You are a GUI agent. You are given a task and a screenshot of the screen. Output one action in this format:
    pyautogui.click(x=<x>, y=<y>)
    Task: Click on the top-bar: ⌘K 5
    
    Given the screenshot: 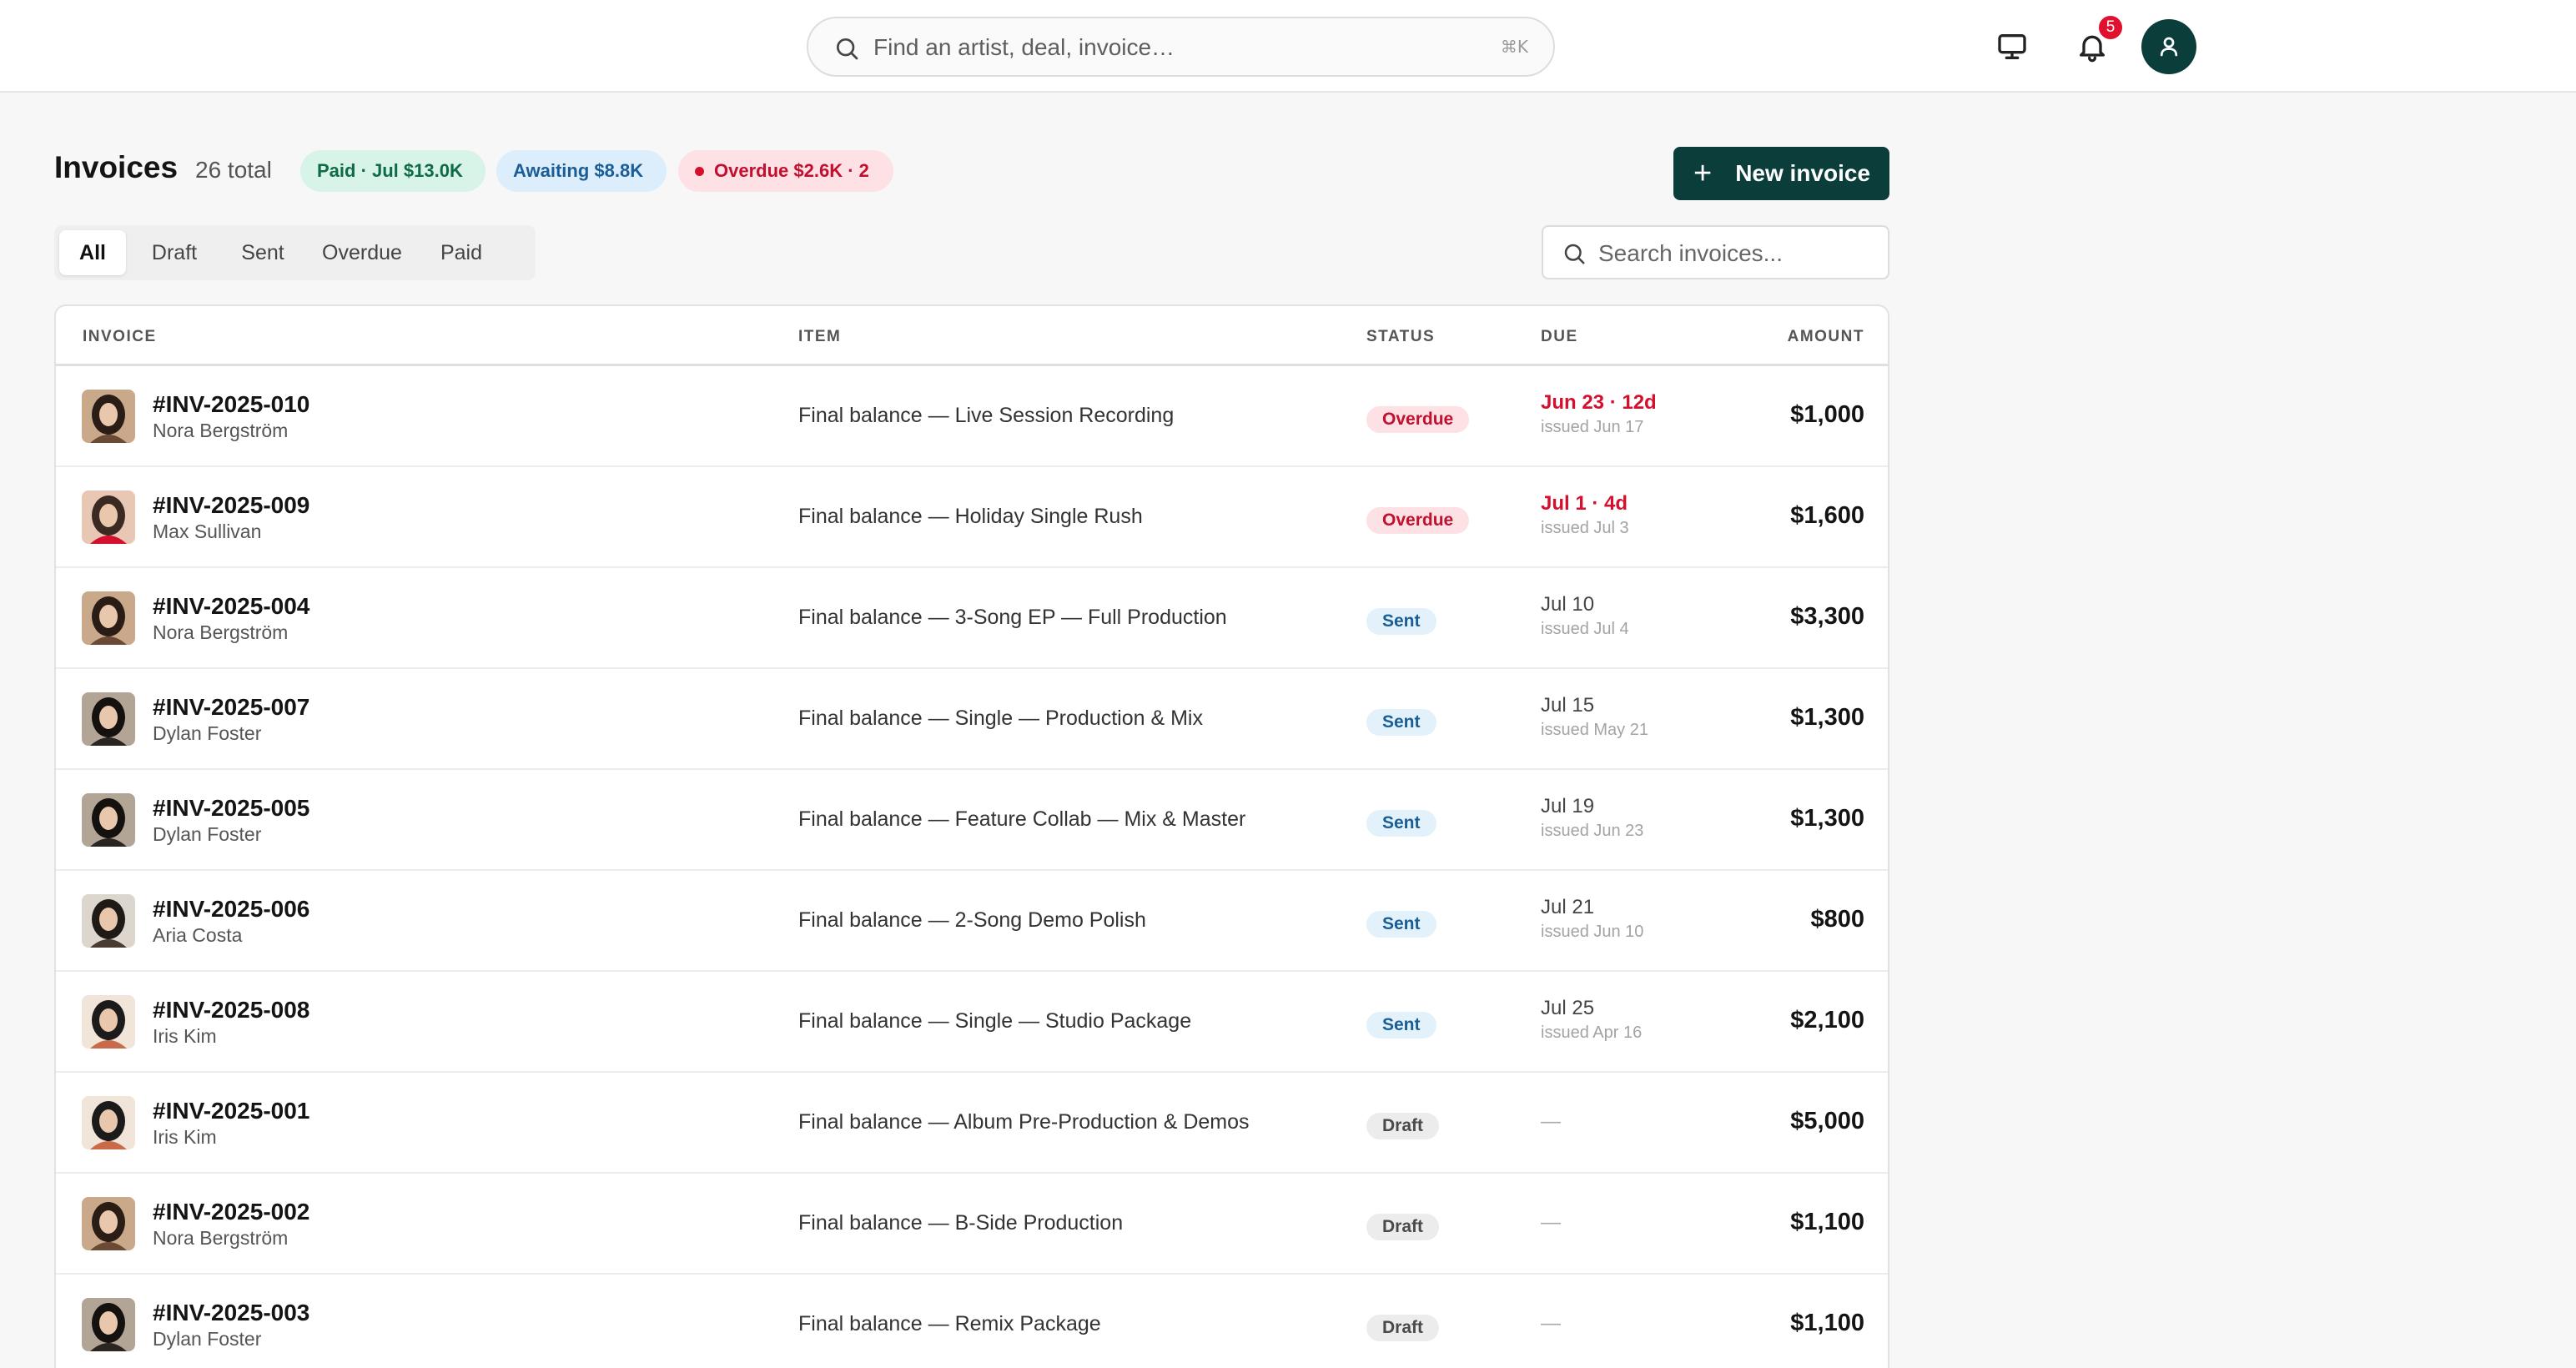 What is the action you would take?
    pyautogui.click(x=1288, y=47)
    